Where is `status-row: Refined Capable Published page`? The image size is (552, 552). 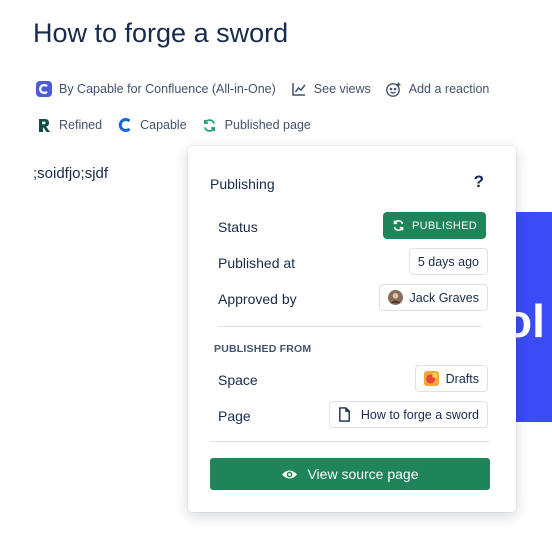 status-row: Refined Capable Published page is located at coordinates (180, 125).